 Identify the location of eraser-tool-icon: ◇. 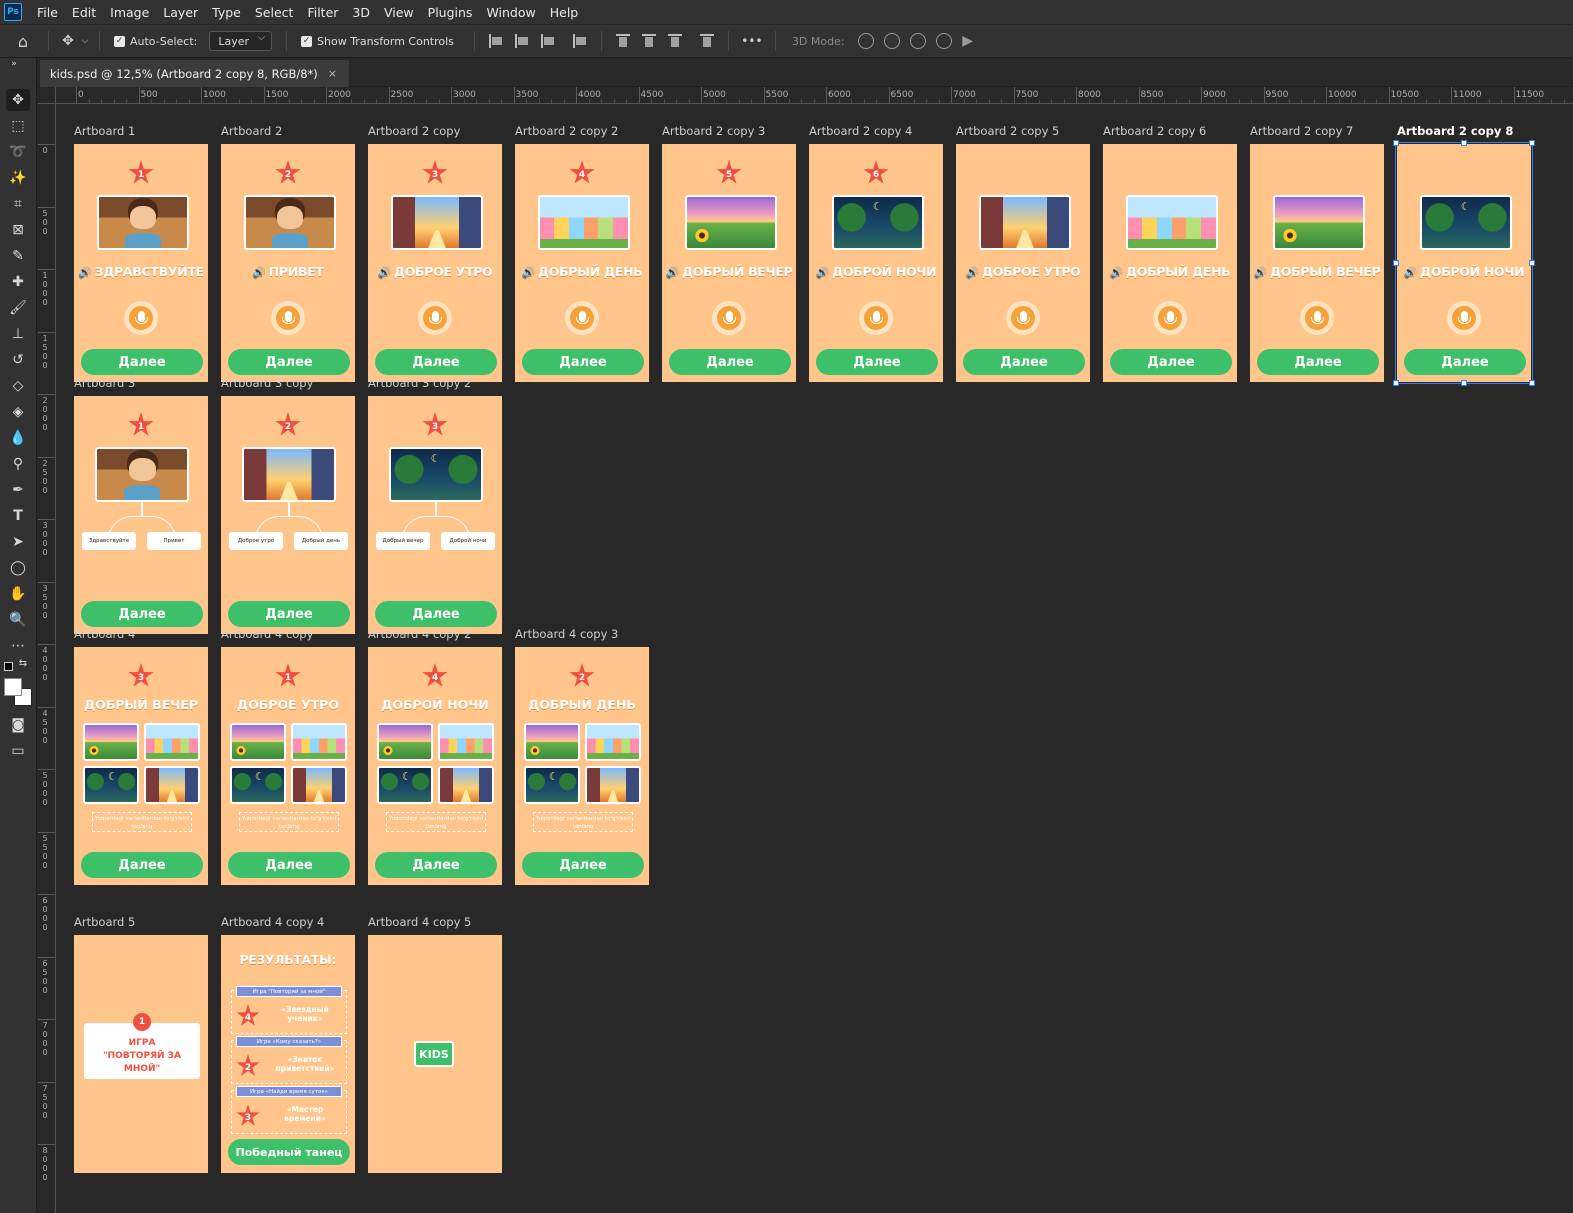
(18, 386).